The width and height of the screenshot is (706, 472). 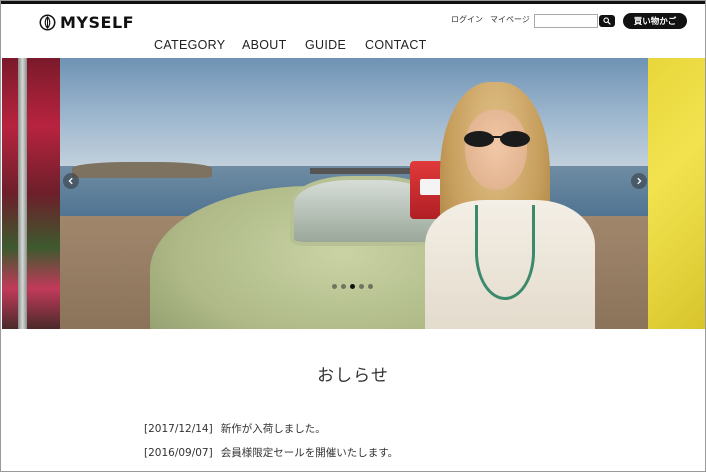 I want to click on nav-item-guide: GUIDE, so click(x=325, y=45).